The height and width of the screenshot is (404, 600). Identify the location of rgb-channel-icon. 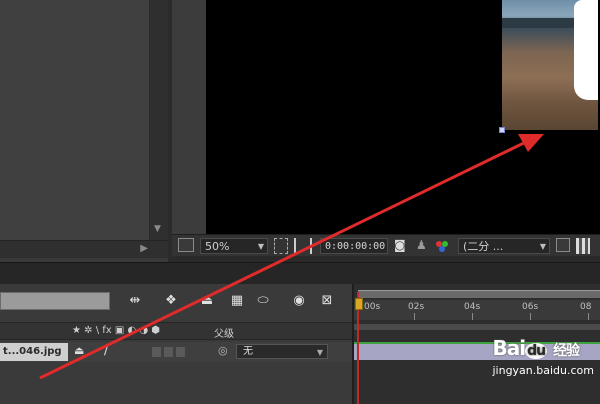
(442, 246).